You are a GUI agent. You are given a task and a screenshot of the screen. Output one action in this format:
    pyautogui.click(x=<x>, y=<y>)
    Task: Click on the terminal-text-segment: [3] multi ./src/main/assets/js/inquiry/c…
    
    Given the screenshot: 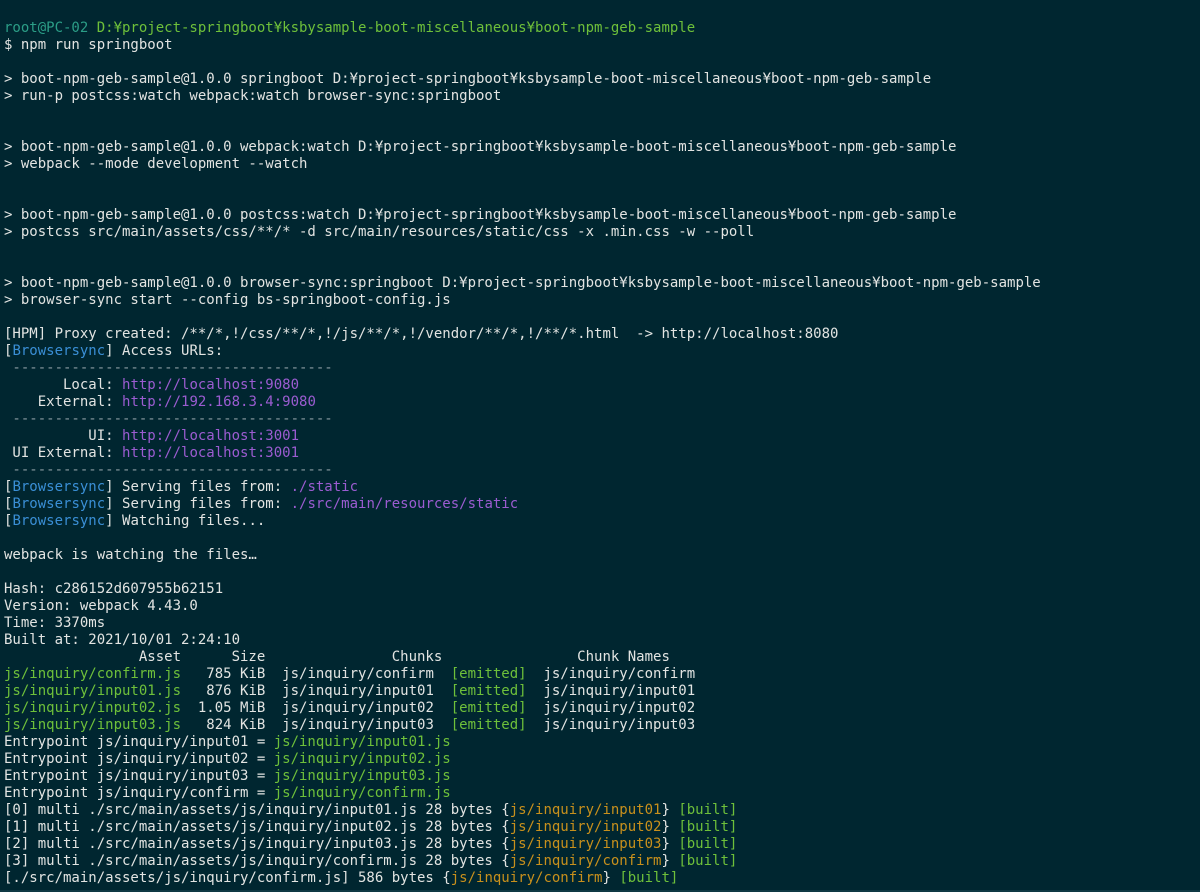 What is the action you would take?
    pyautogui.click(x=257, y=861)
    